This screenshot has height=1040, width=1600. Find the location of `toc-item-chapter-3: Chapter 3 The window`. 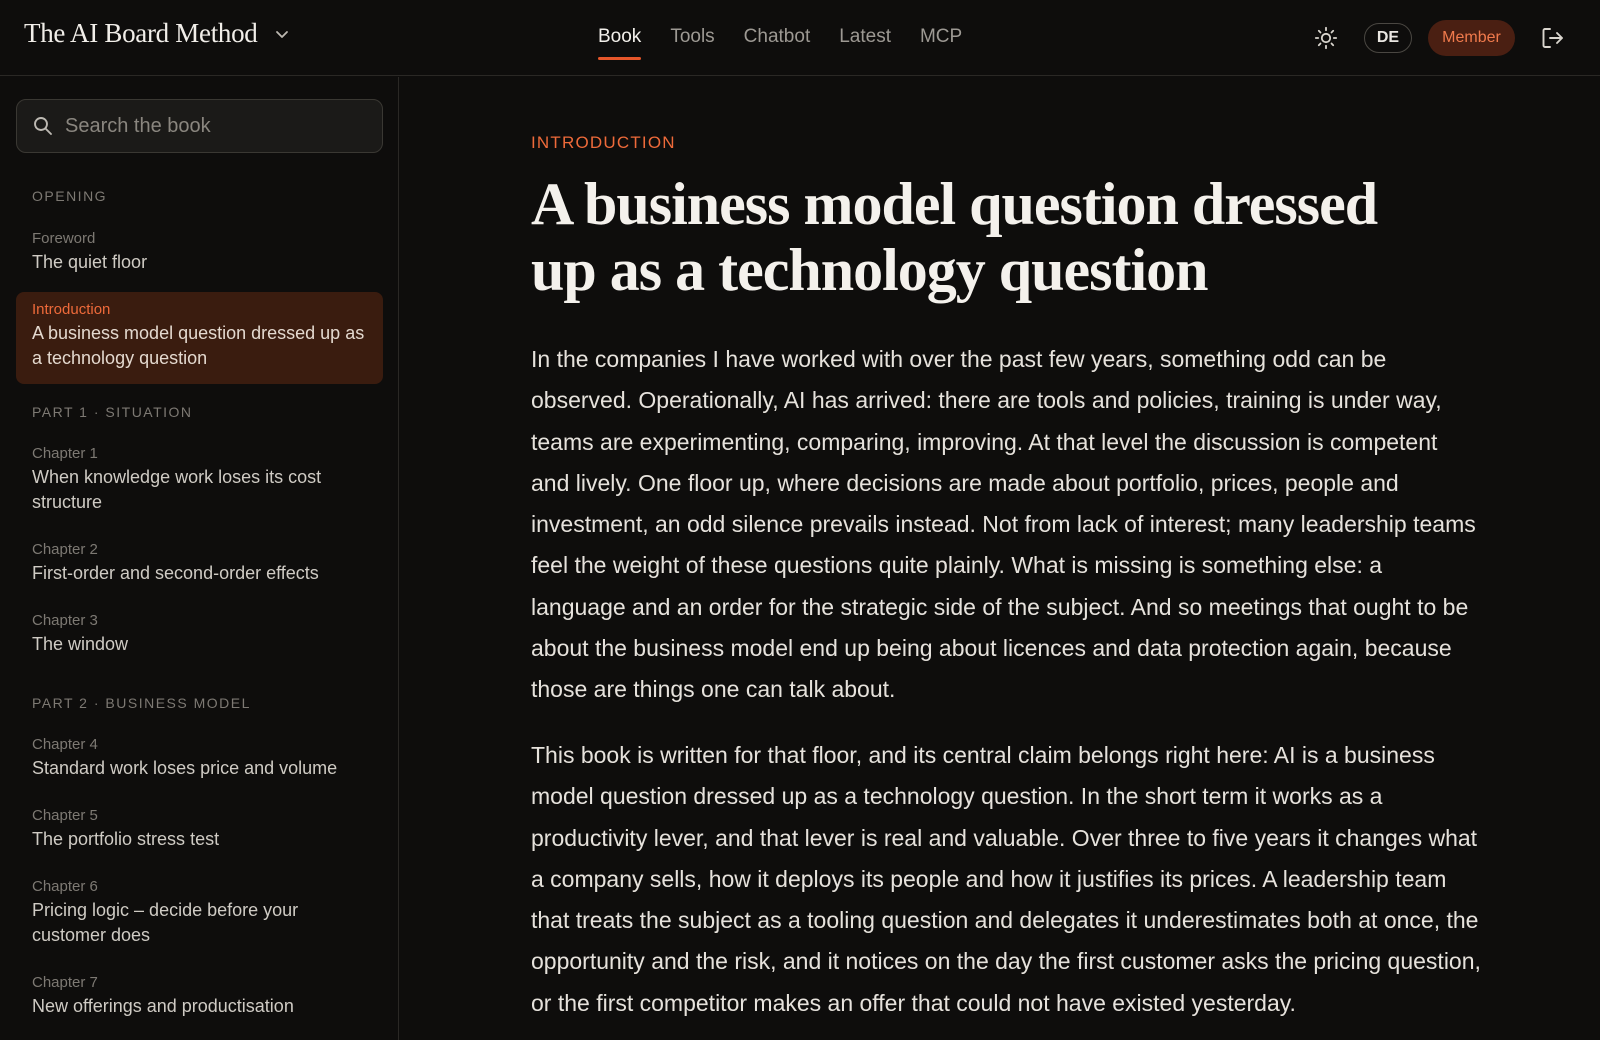

toc-item-chapter-3: Chapter 3 The window is located at coordinates (199, 633).